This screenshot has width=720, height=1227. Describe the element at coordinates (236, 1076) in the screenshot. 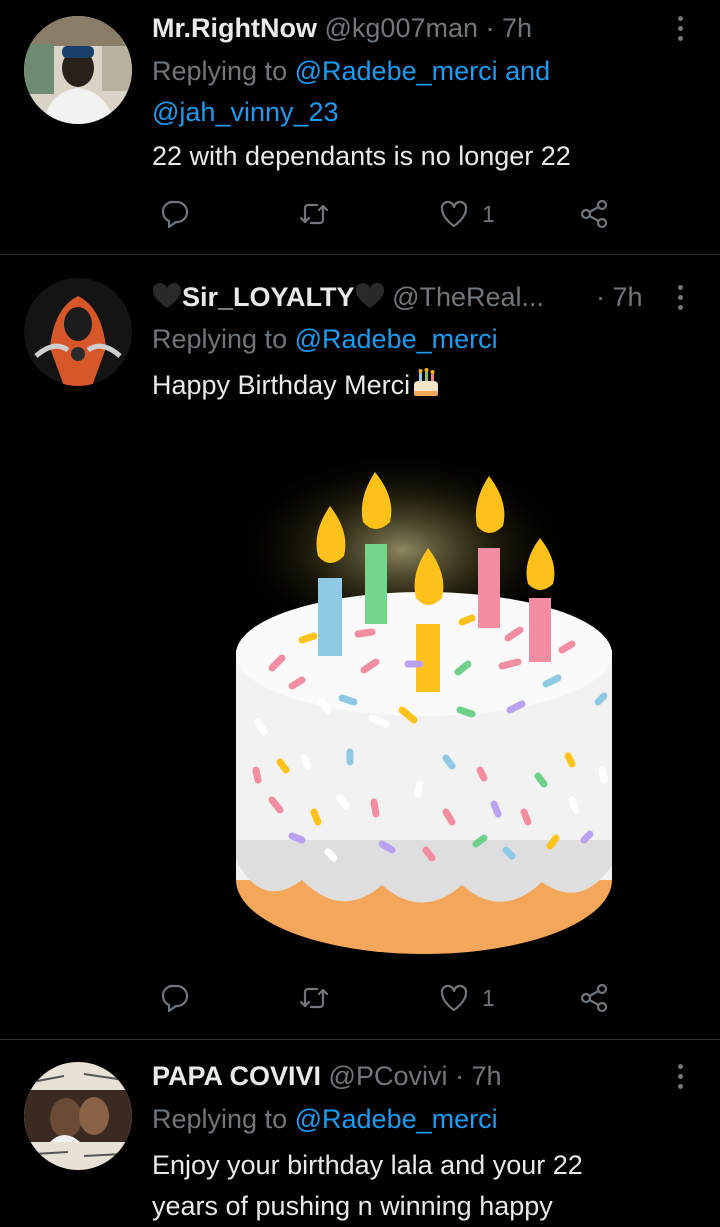

I see `author-name: PAPA COVIVI` at that location.